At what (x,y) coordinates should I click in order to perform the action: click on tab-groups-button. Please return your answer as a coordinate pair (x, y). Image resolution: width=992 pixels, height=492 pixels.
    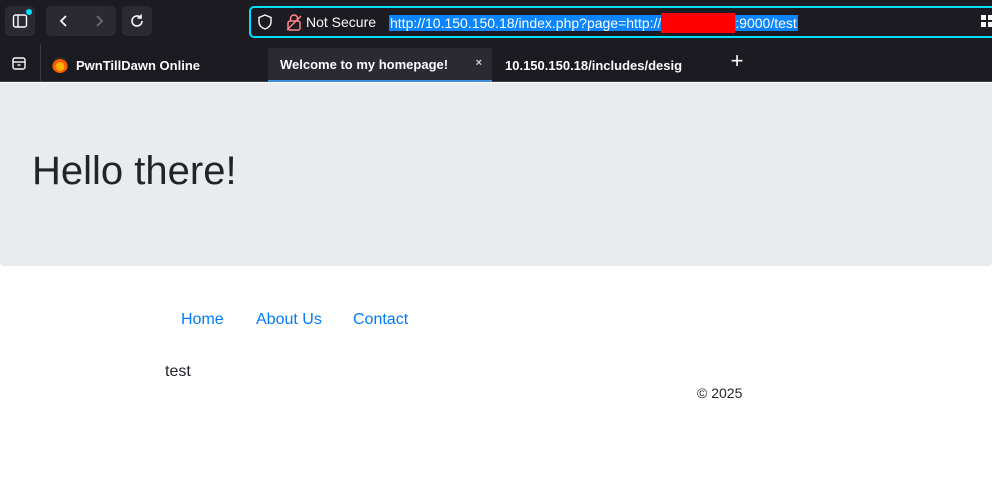
    Looking at the image, I should click on (19, 63).